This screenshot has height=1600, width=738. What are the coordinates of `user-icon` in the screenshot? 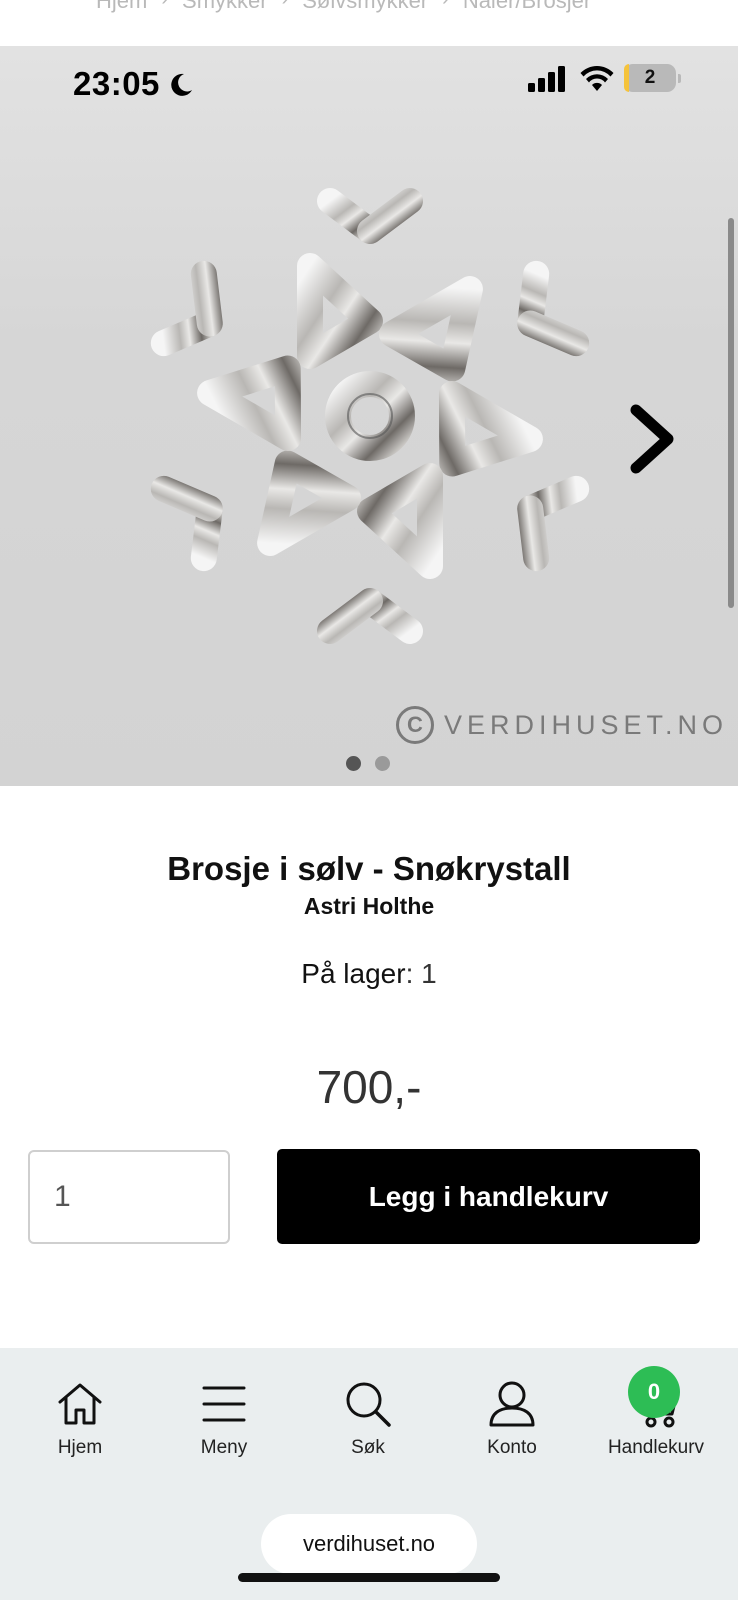 It's located at (512, 1404).